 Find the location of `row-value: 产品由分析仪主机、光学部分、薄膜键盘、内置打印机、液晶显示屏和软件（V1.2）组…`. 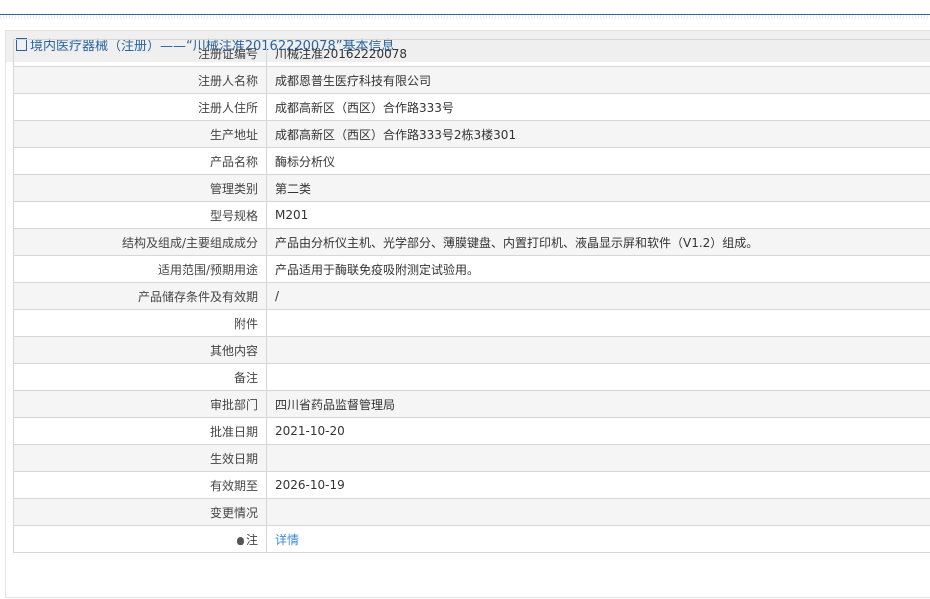

row-value: 产品由分析仪主机、光学部分、薄膜键盘、内置打印机、液晶显示屏和软件（V1.2）组… is located at coordinates (598, 242).